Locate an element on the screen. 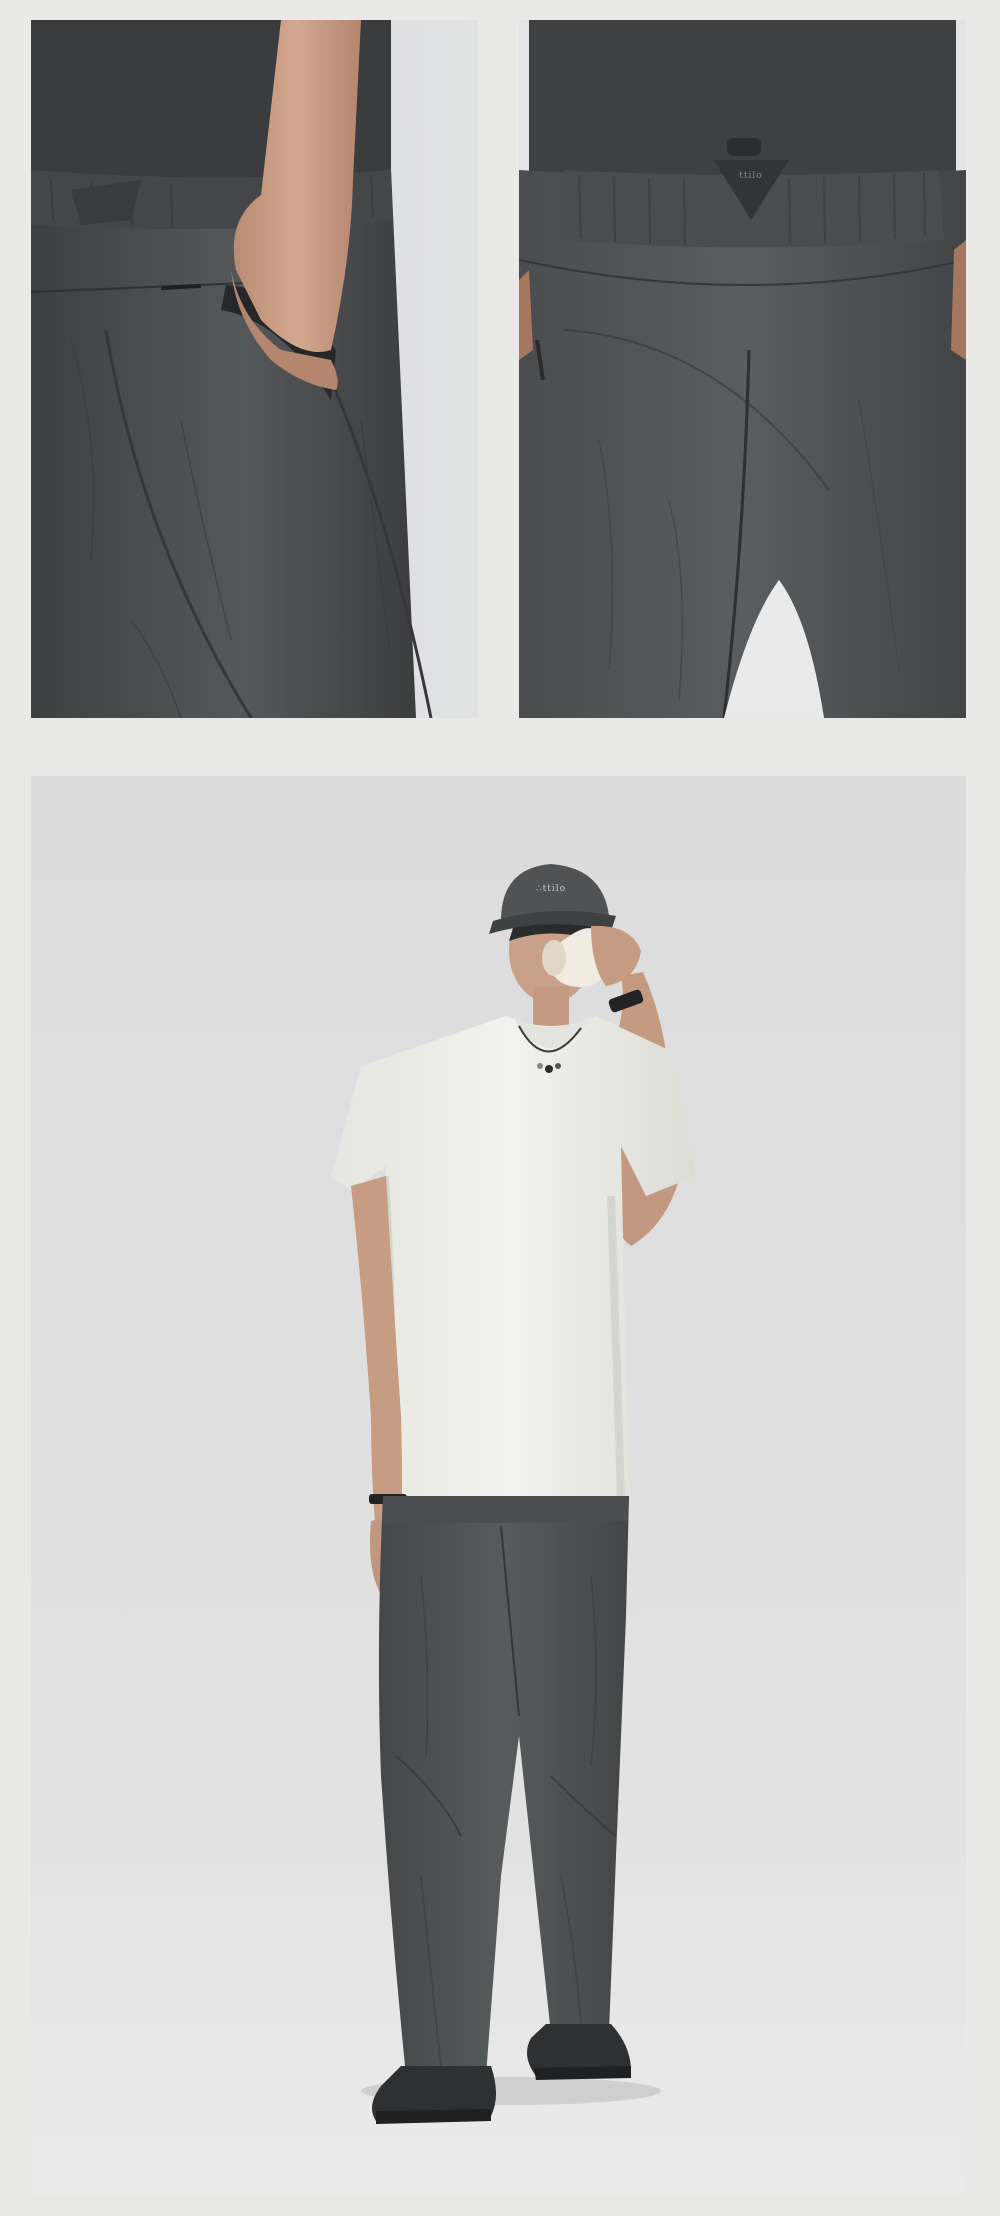 This screenshot has height=2216, width=1000. waistband-detail-image: ttilo is located at coordinates (742, 369).